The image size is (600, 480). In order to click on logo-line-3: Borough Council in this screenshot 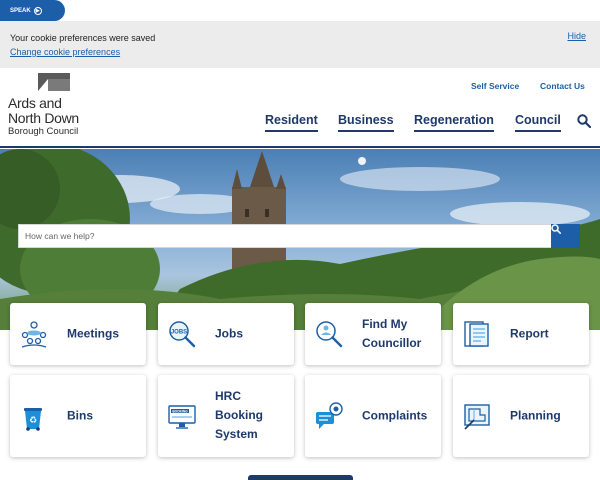, I will do `click(43, 131)`.